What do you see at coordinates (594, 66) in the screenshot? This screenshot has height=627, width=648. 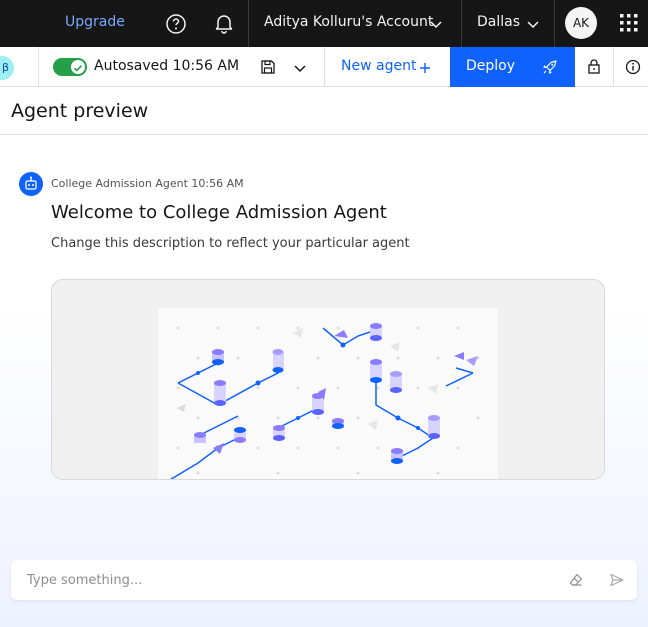 I see `lock-icon` at bounding box center [594, 66].